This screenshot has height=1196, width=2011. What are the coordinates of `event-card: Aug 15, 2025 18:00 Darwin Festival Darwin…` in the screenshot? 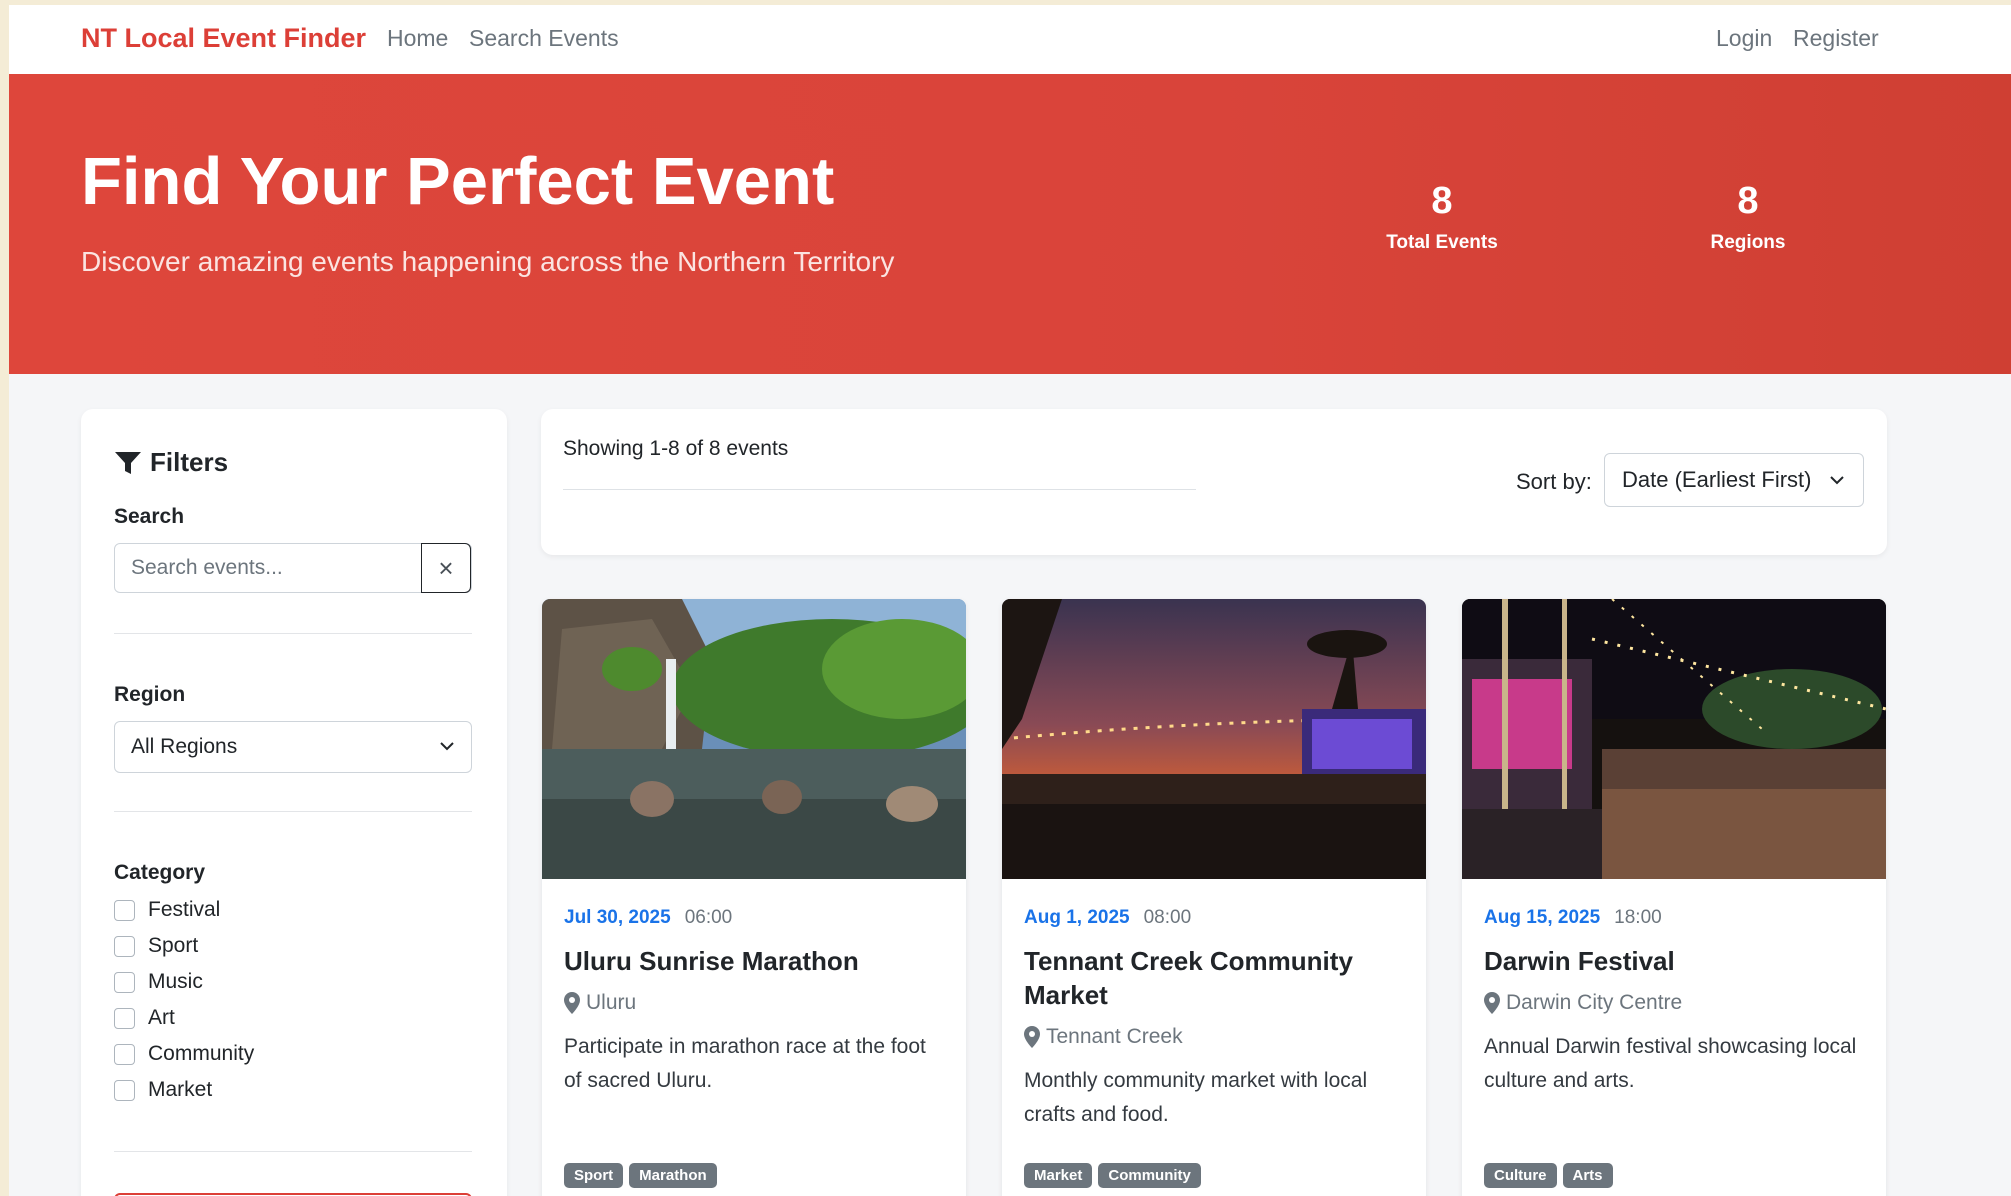 It's located at (1674, 897).